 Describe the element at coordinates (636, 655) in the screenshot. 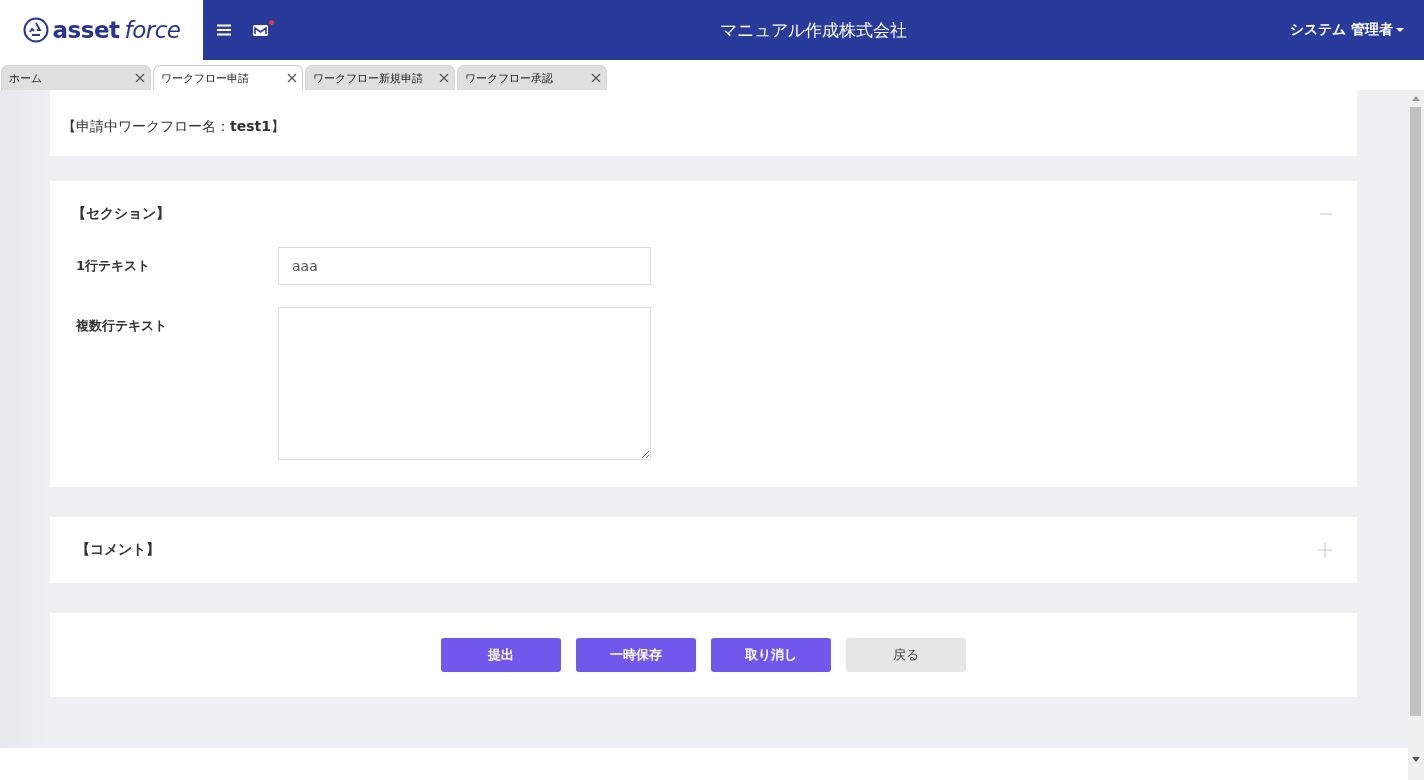

I see `action-button: 一時保存` at that location.